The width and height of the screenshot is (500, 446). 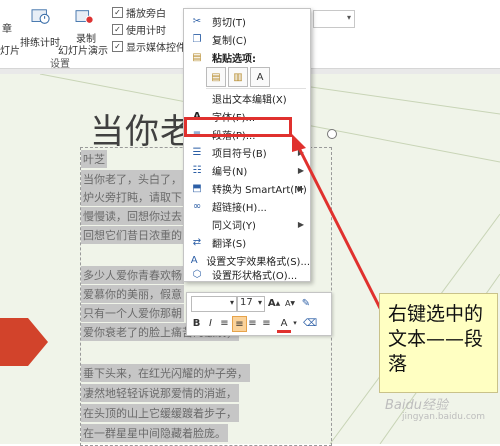 I want to click on watermark-url: jingyan.baidu.com, so click(x=444, y=417).